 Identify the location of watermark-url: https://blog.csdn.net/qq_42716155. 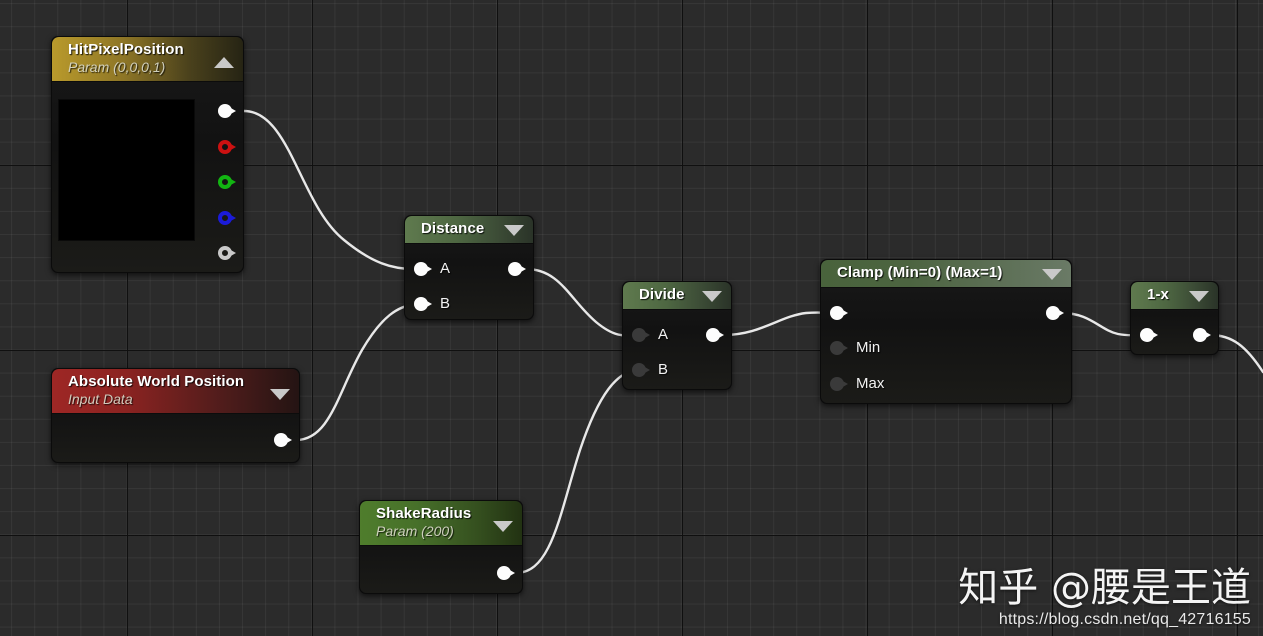
(1124, 619).